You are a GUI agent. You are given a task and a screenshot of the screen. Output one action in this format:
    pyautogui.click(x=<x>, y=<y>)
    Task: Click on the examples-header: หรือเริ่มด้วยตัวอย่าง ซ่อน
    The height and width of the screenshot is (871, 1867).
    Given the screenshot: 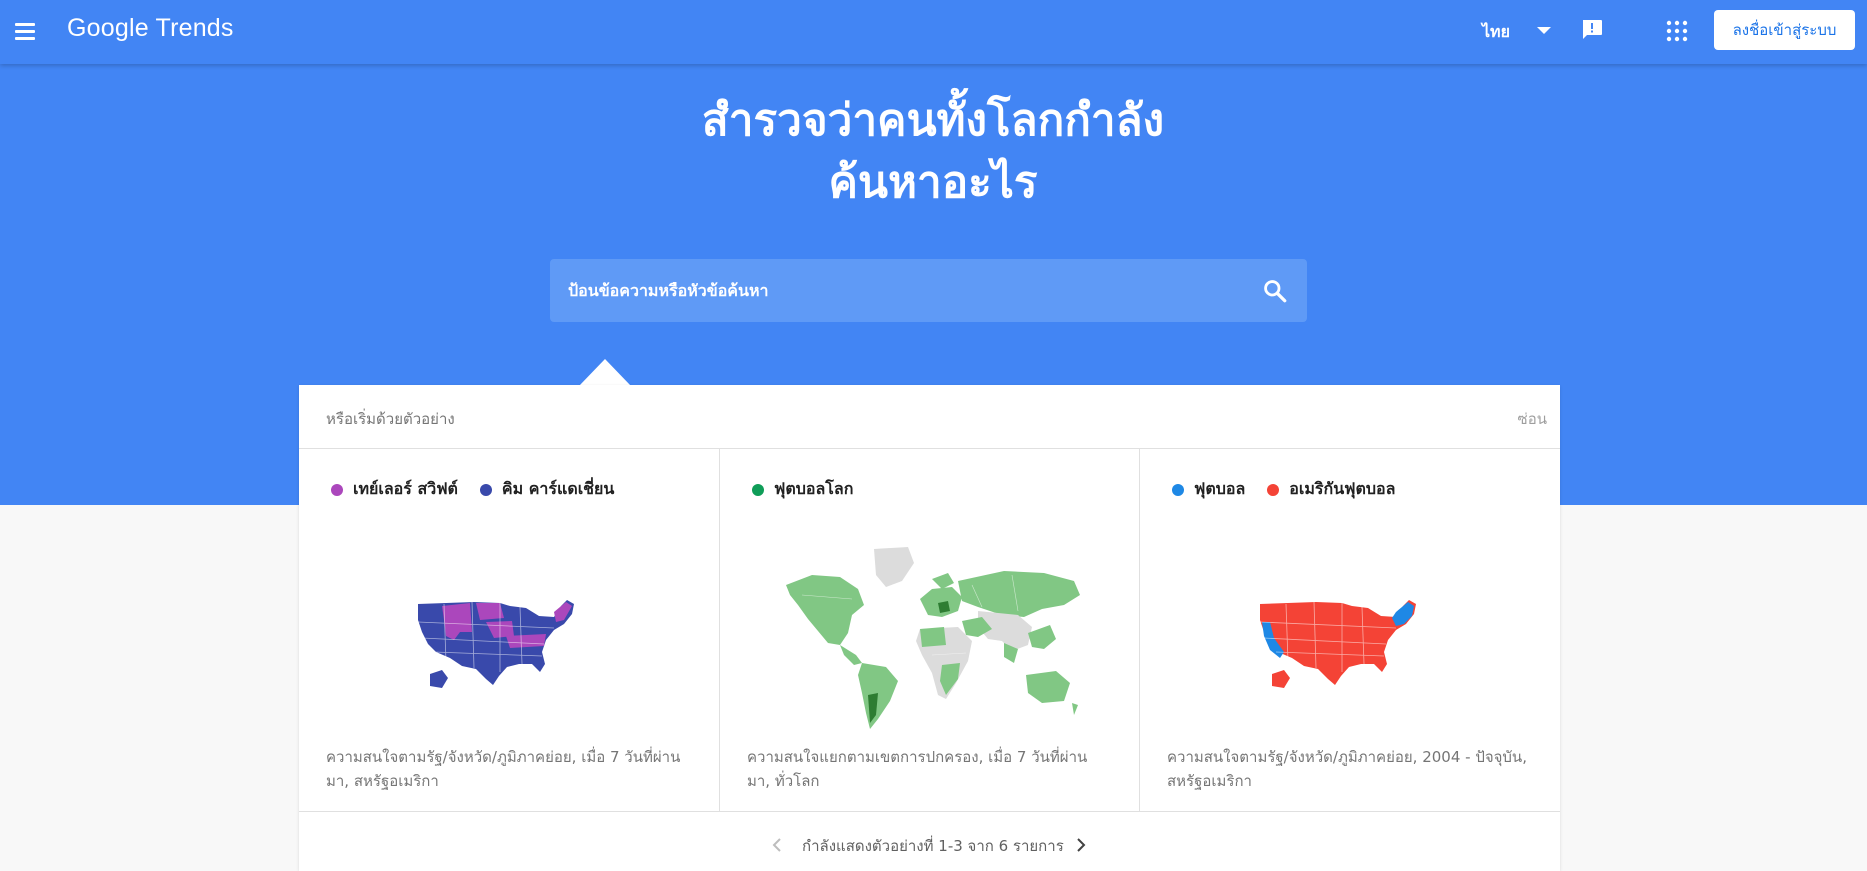 What is the action you would take?
    pyautogui.click(x=929, y=417)
    